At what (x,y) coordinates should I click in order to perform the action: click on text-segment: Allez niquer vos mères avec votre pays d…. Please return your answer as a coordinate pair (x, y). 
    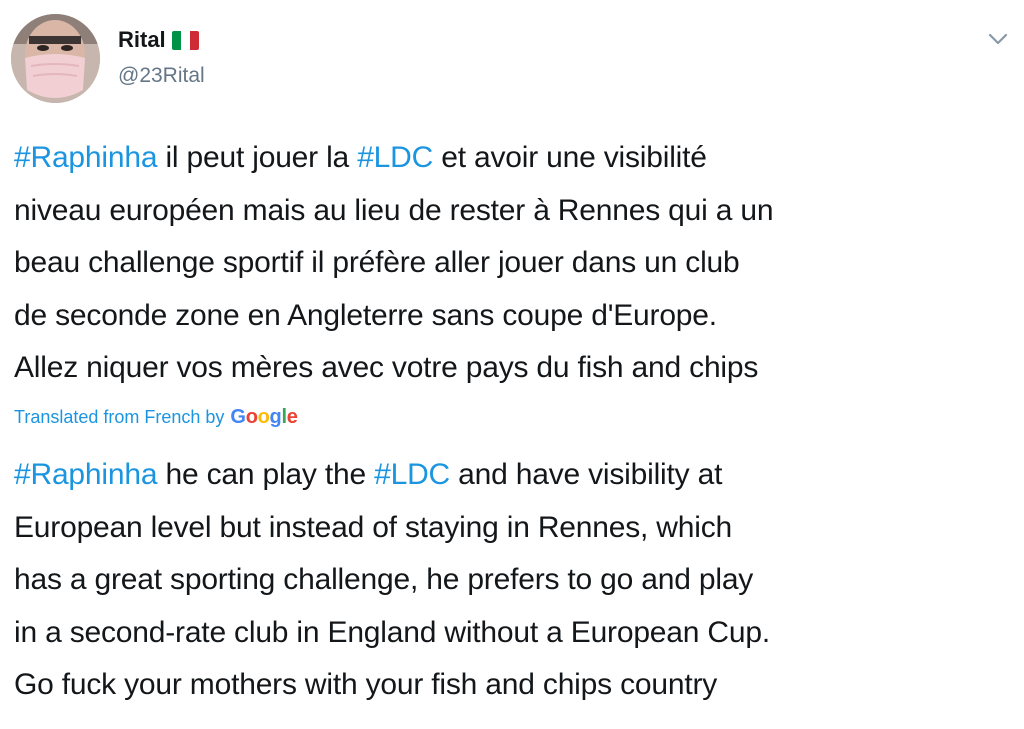
    Looking at the image, I should click on (386, 367).